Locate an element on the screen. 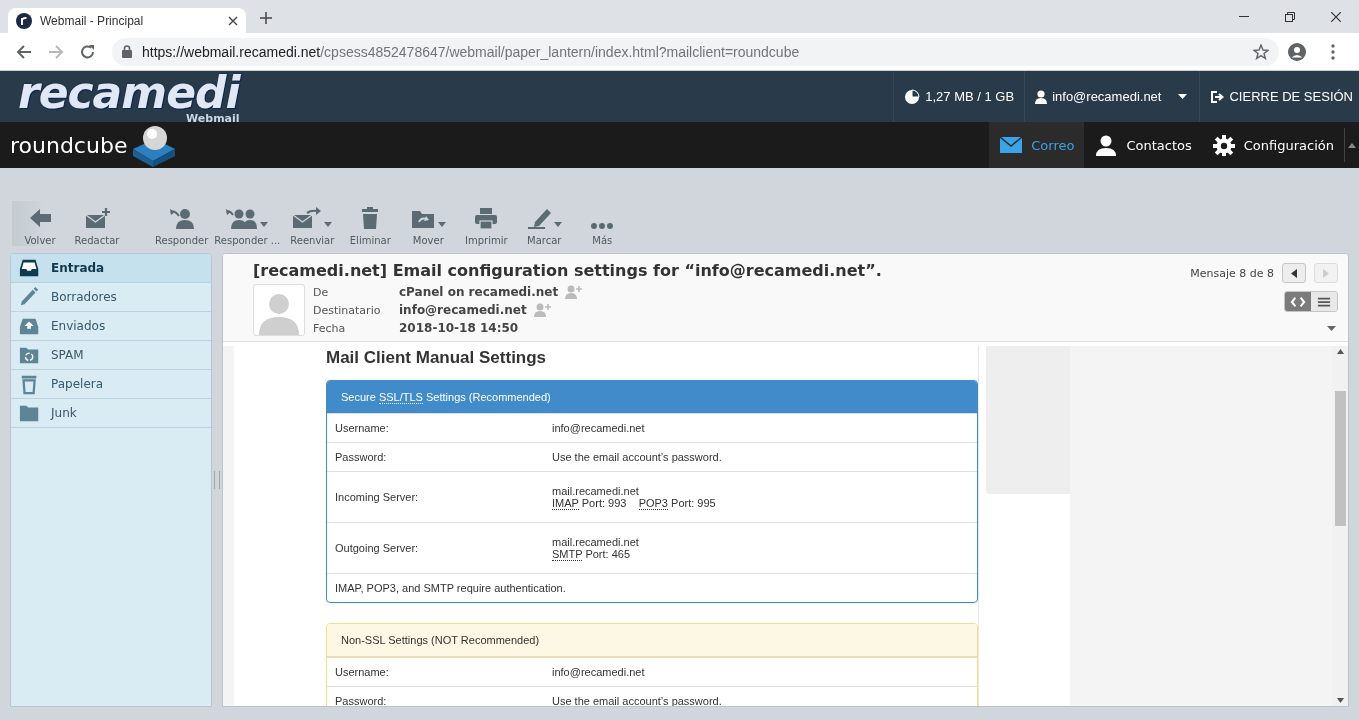 Image resolution: width=1359 pixels, height=720 pixels. roundcube-logo: roundcube is located at coordinates (95, 145).